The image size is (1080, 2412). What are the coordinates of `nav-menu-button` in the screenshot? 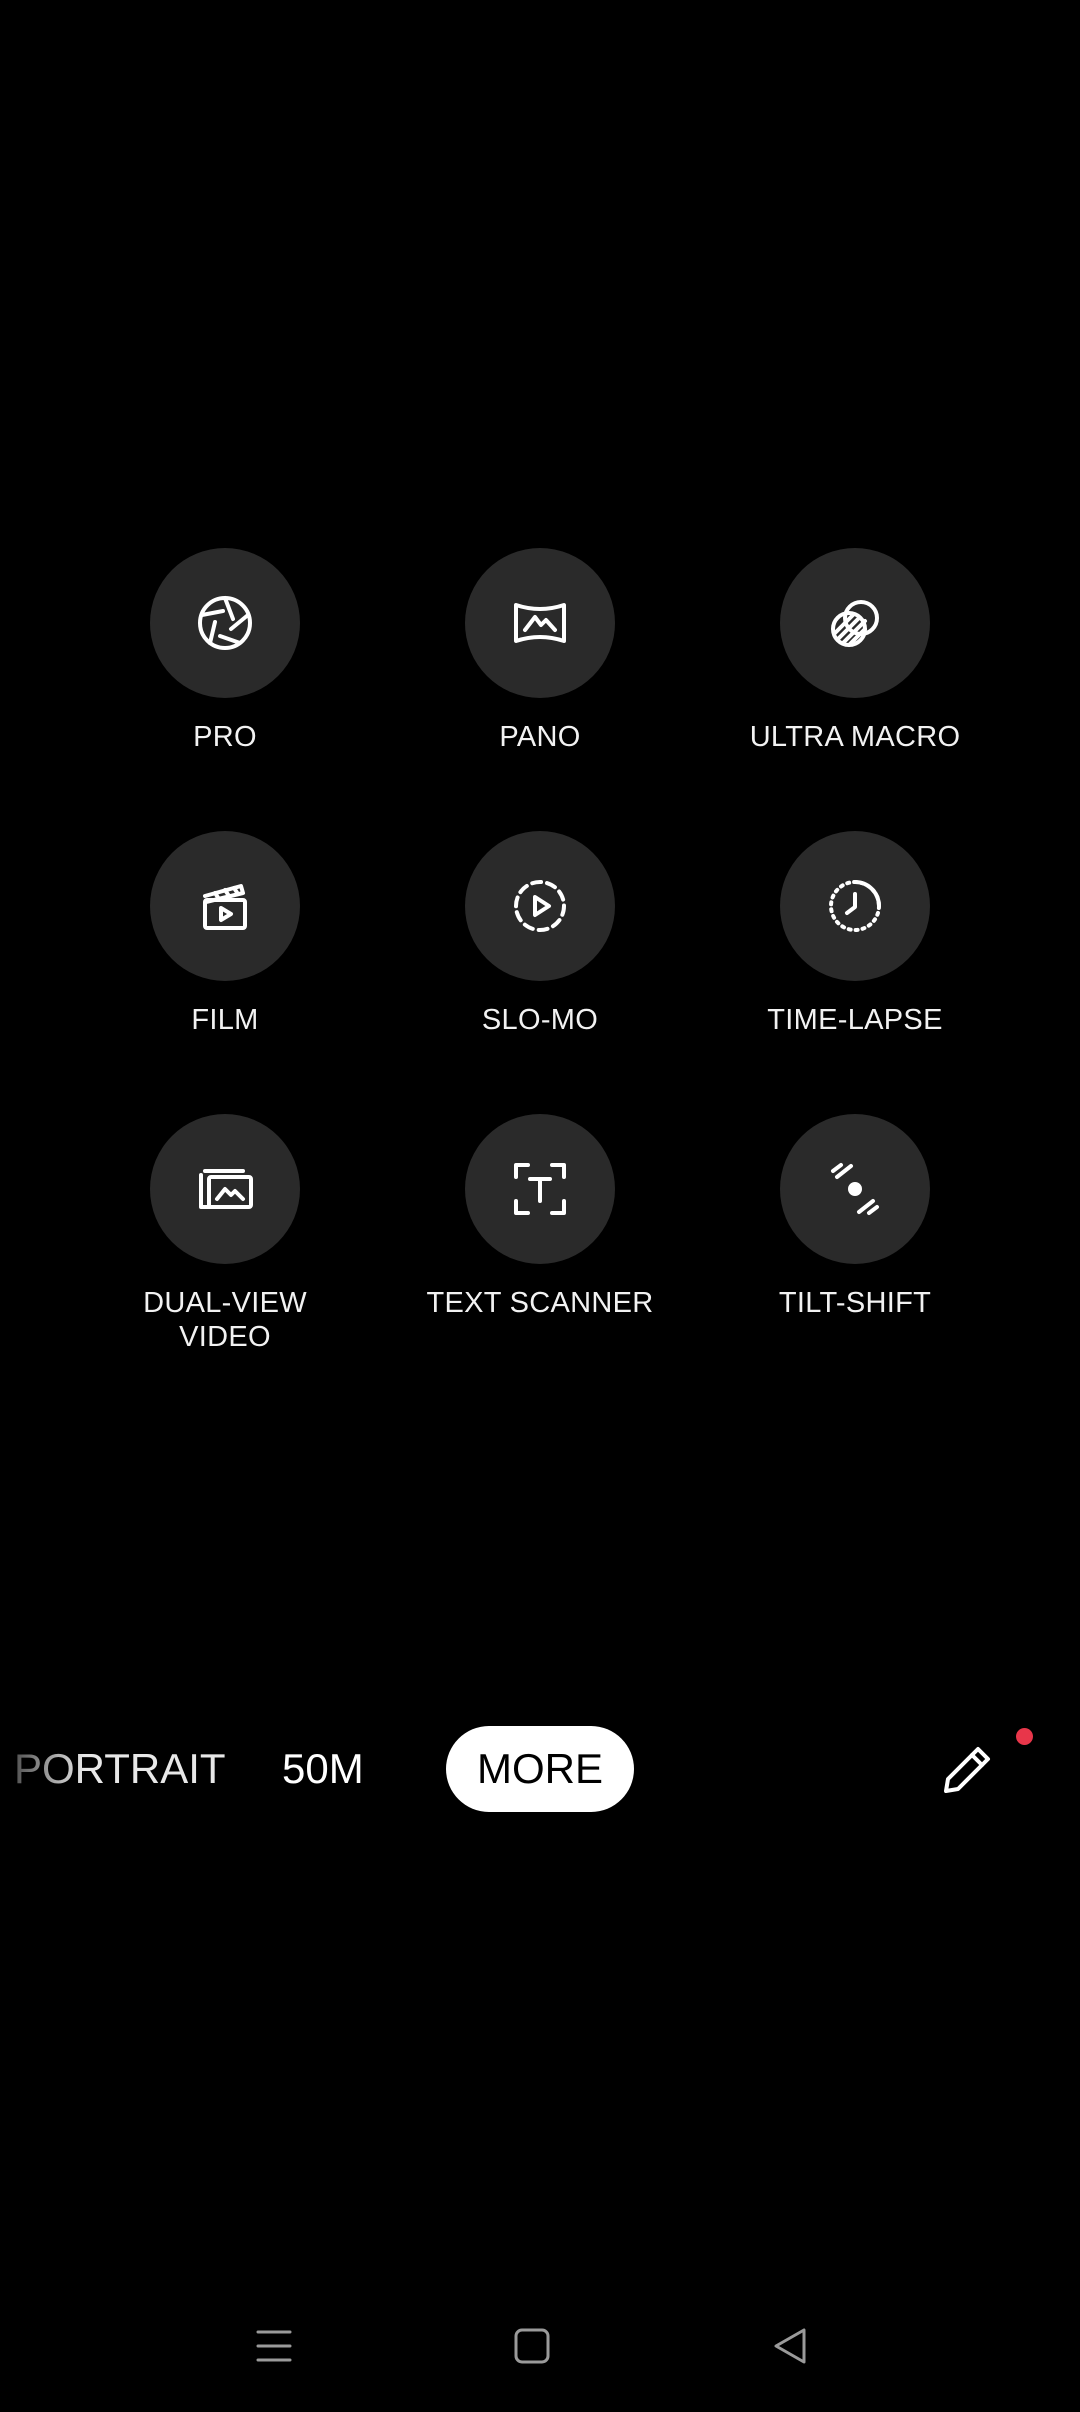 It's located at (274, 2346).